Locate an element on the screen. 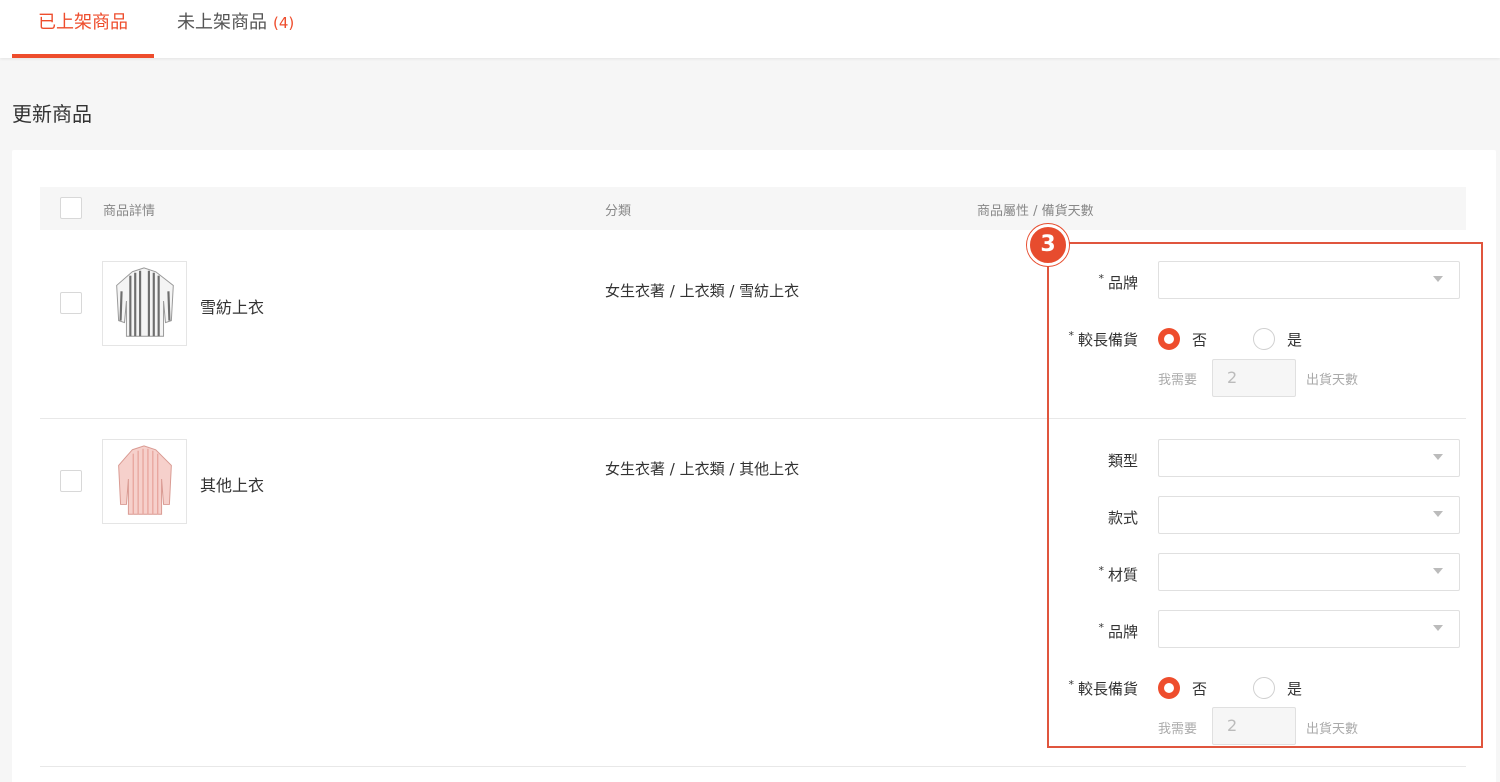 This screenshot has width=1500, height=782. field-label-material: * 材質 is located at coordinates (1118, 574).